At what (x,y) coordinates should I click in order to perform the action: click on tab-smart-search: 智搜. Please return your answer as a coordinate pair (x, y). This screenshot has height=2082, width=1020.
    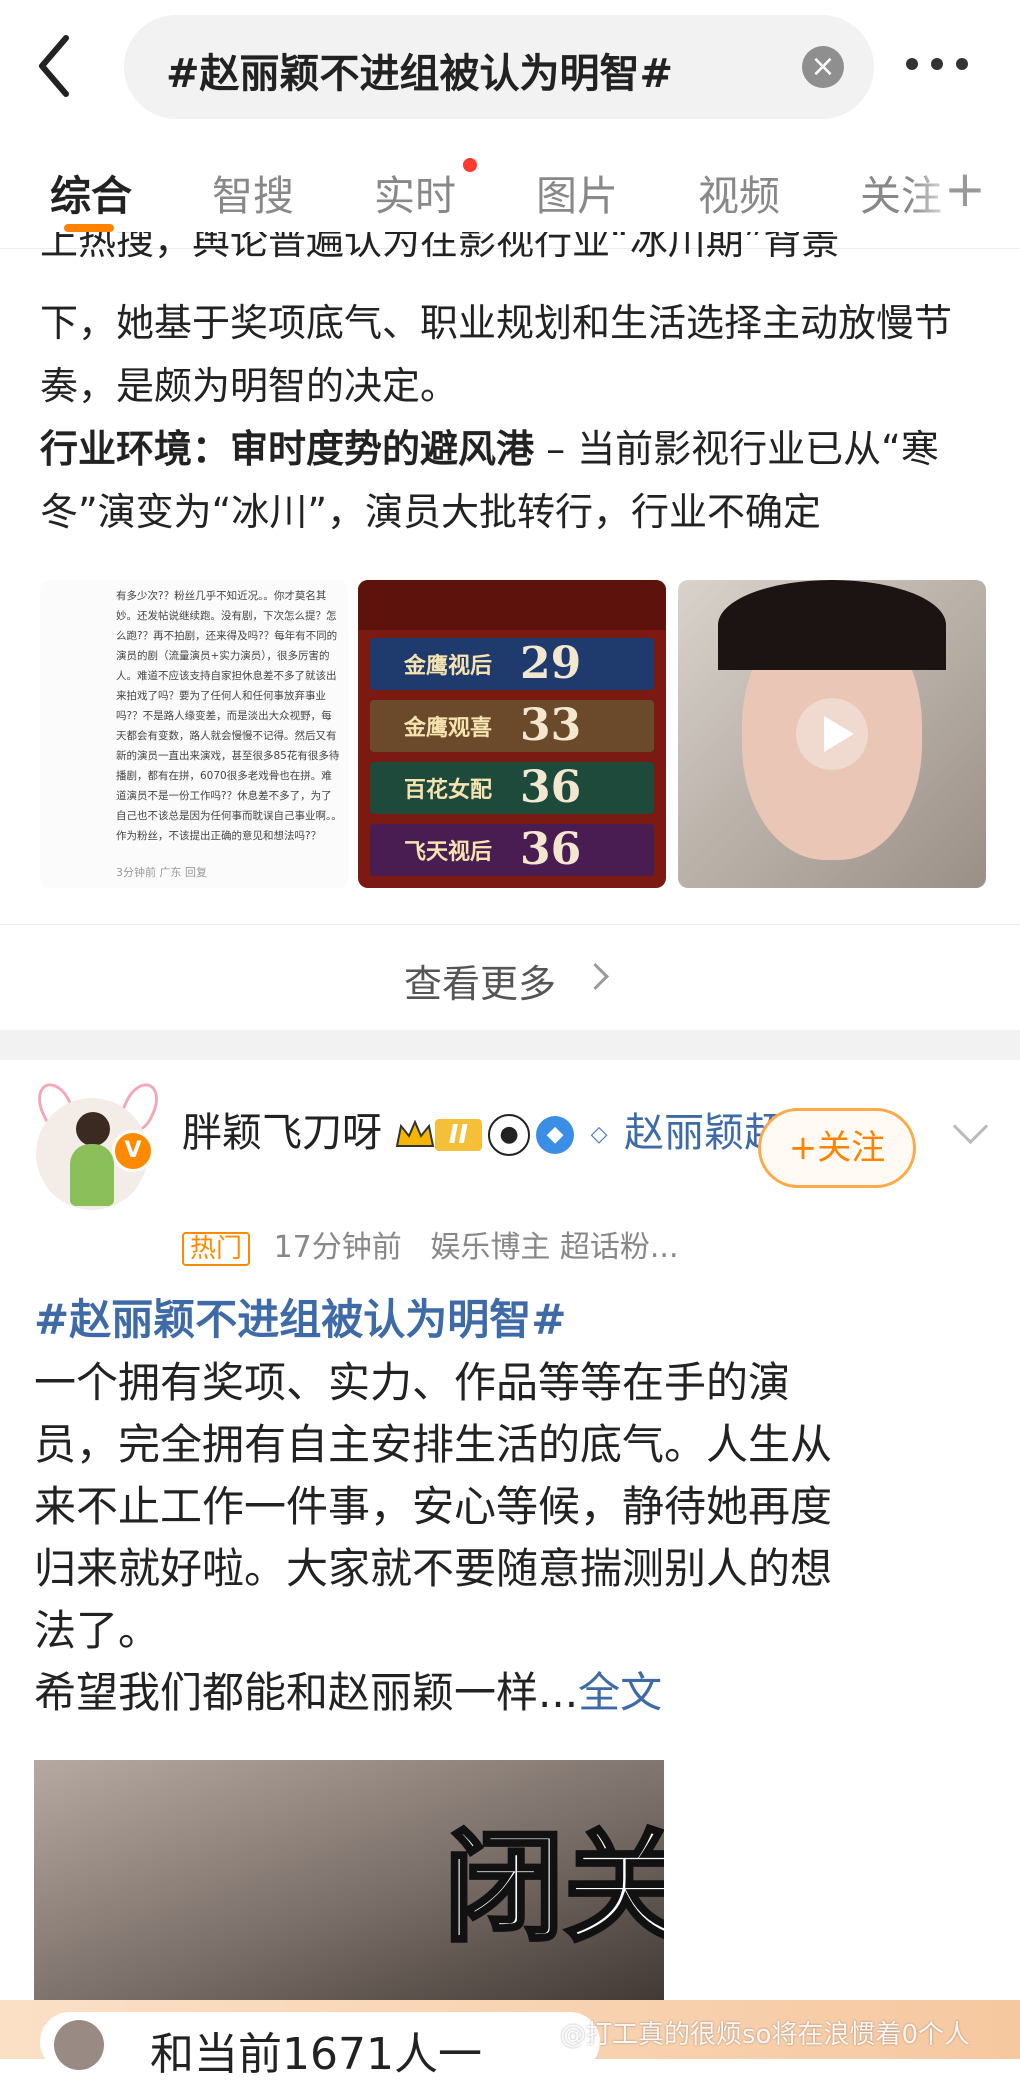
    Looking at the image, I should click on (253, 192).